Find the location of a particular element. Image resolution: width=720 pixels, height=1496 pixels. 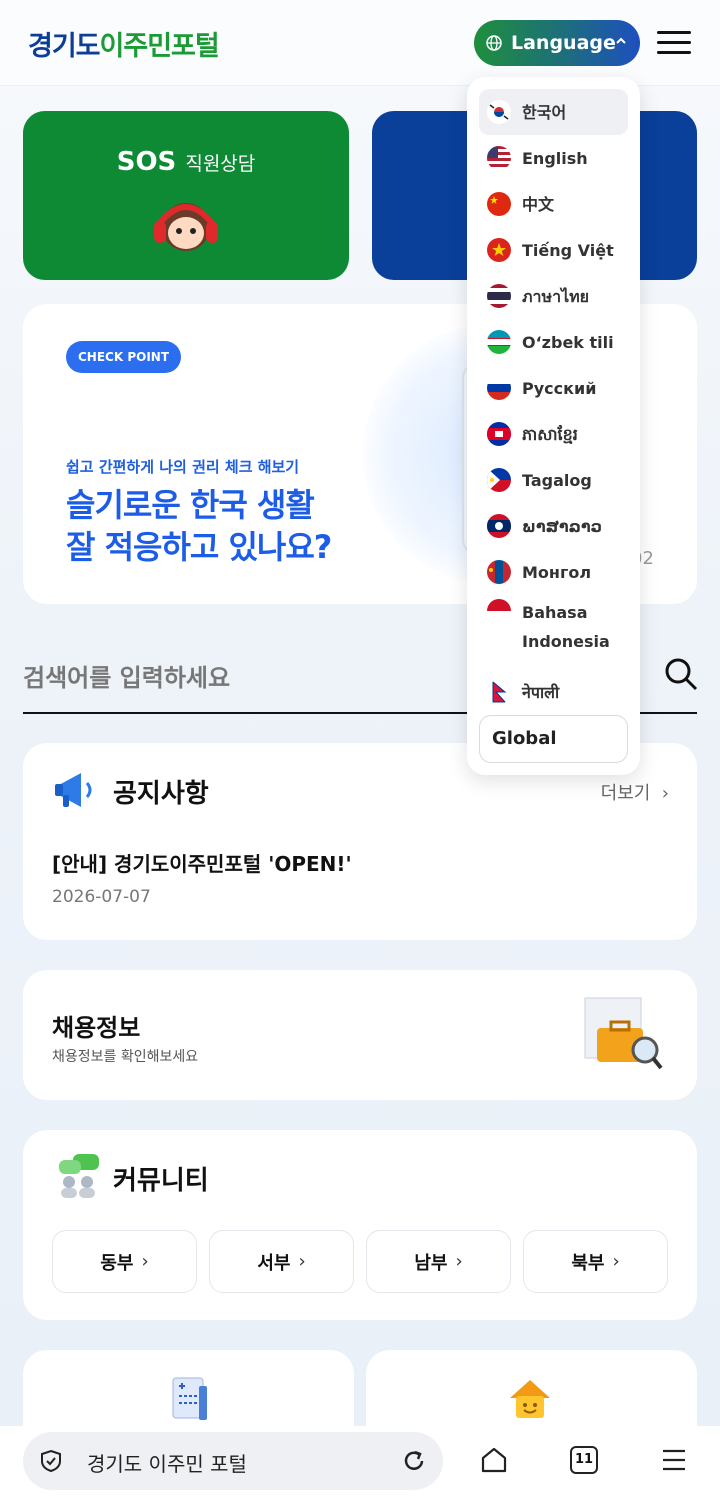

check-point-badge: CHECK POINT is located at coordinates (124, 357).